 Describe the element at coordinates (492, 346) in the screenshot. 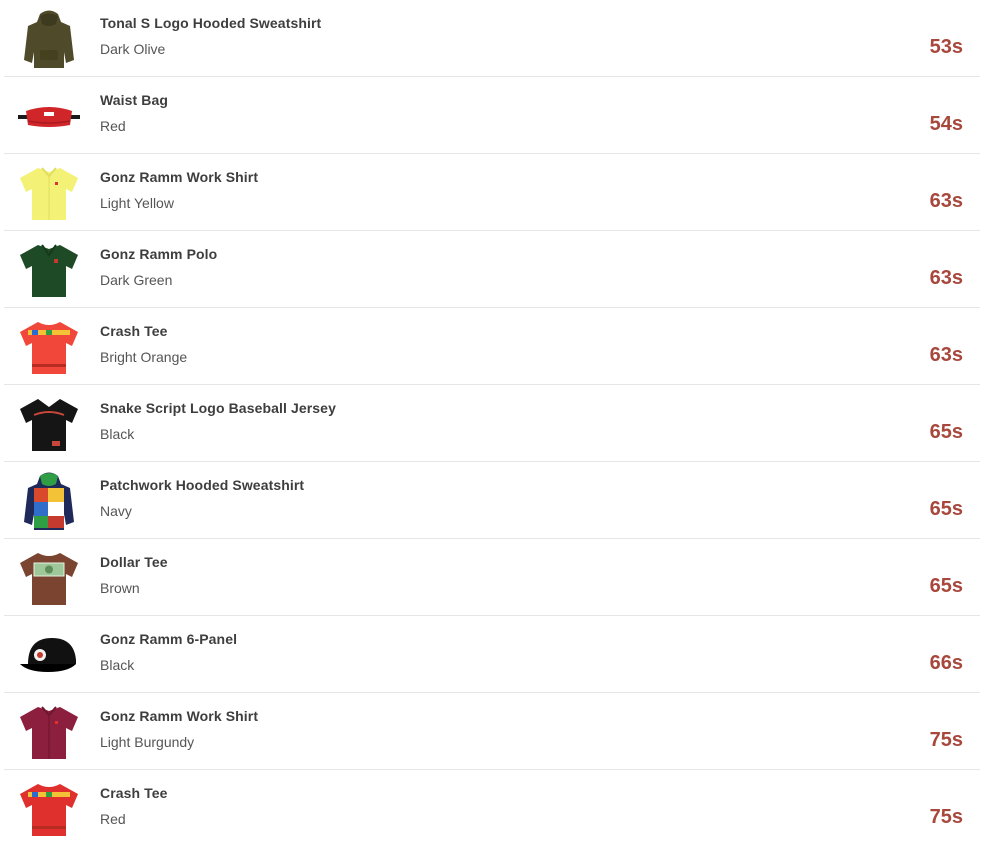

I see `list-item: Crash Tee Bright Orange 63s` at that location.